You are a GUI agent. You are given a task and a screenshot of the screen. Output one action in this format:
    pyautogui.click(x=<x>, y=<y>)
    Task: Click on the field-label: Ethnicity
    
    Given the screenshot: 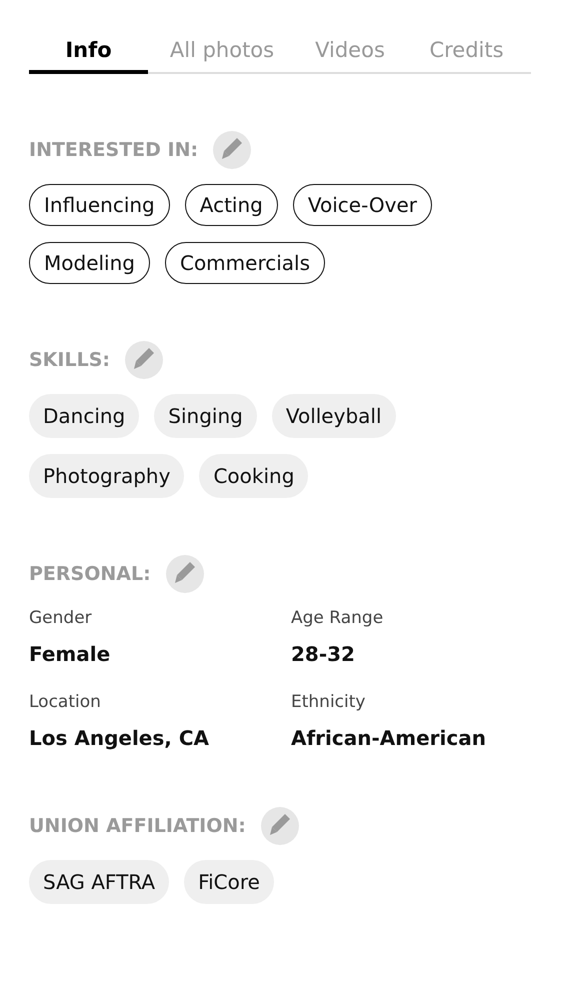 What is the action you would take?
    pyautogui.click(x=328, y=702)
    